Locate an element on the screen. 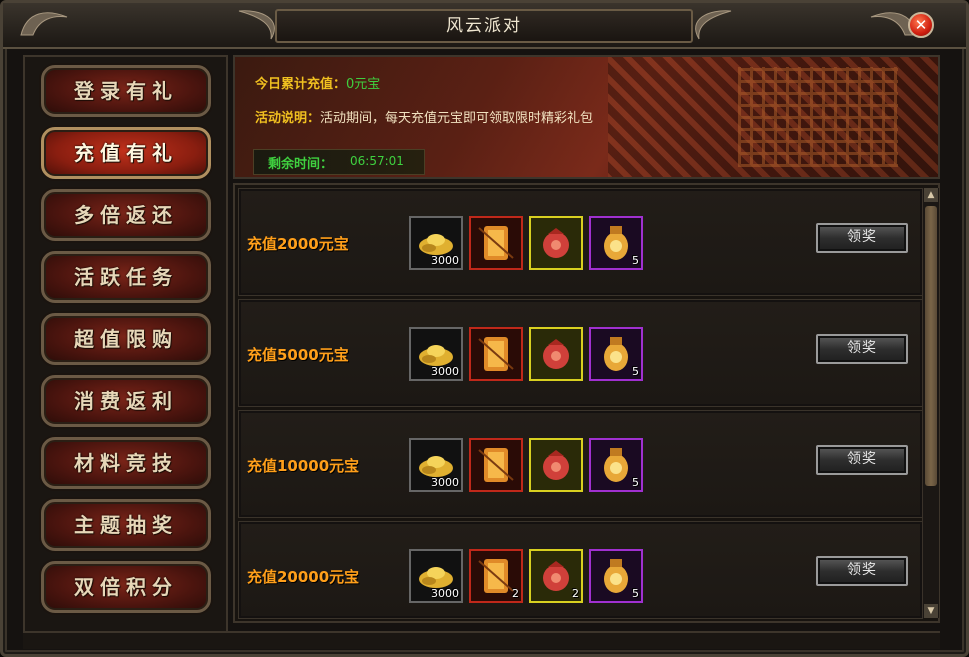 This screenshot has height=657, width=969. event-description-text: 活动期间，每天充值元宝即可领取限时精彩礼包 is located at coordinates (457, 118).